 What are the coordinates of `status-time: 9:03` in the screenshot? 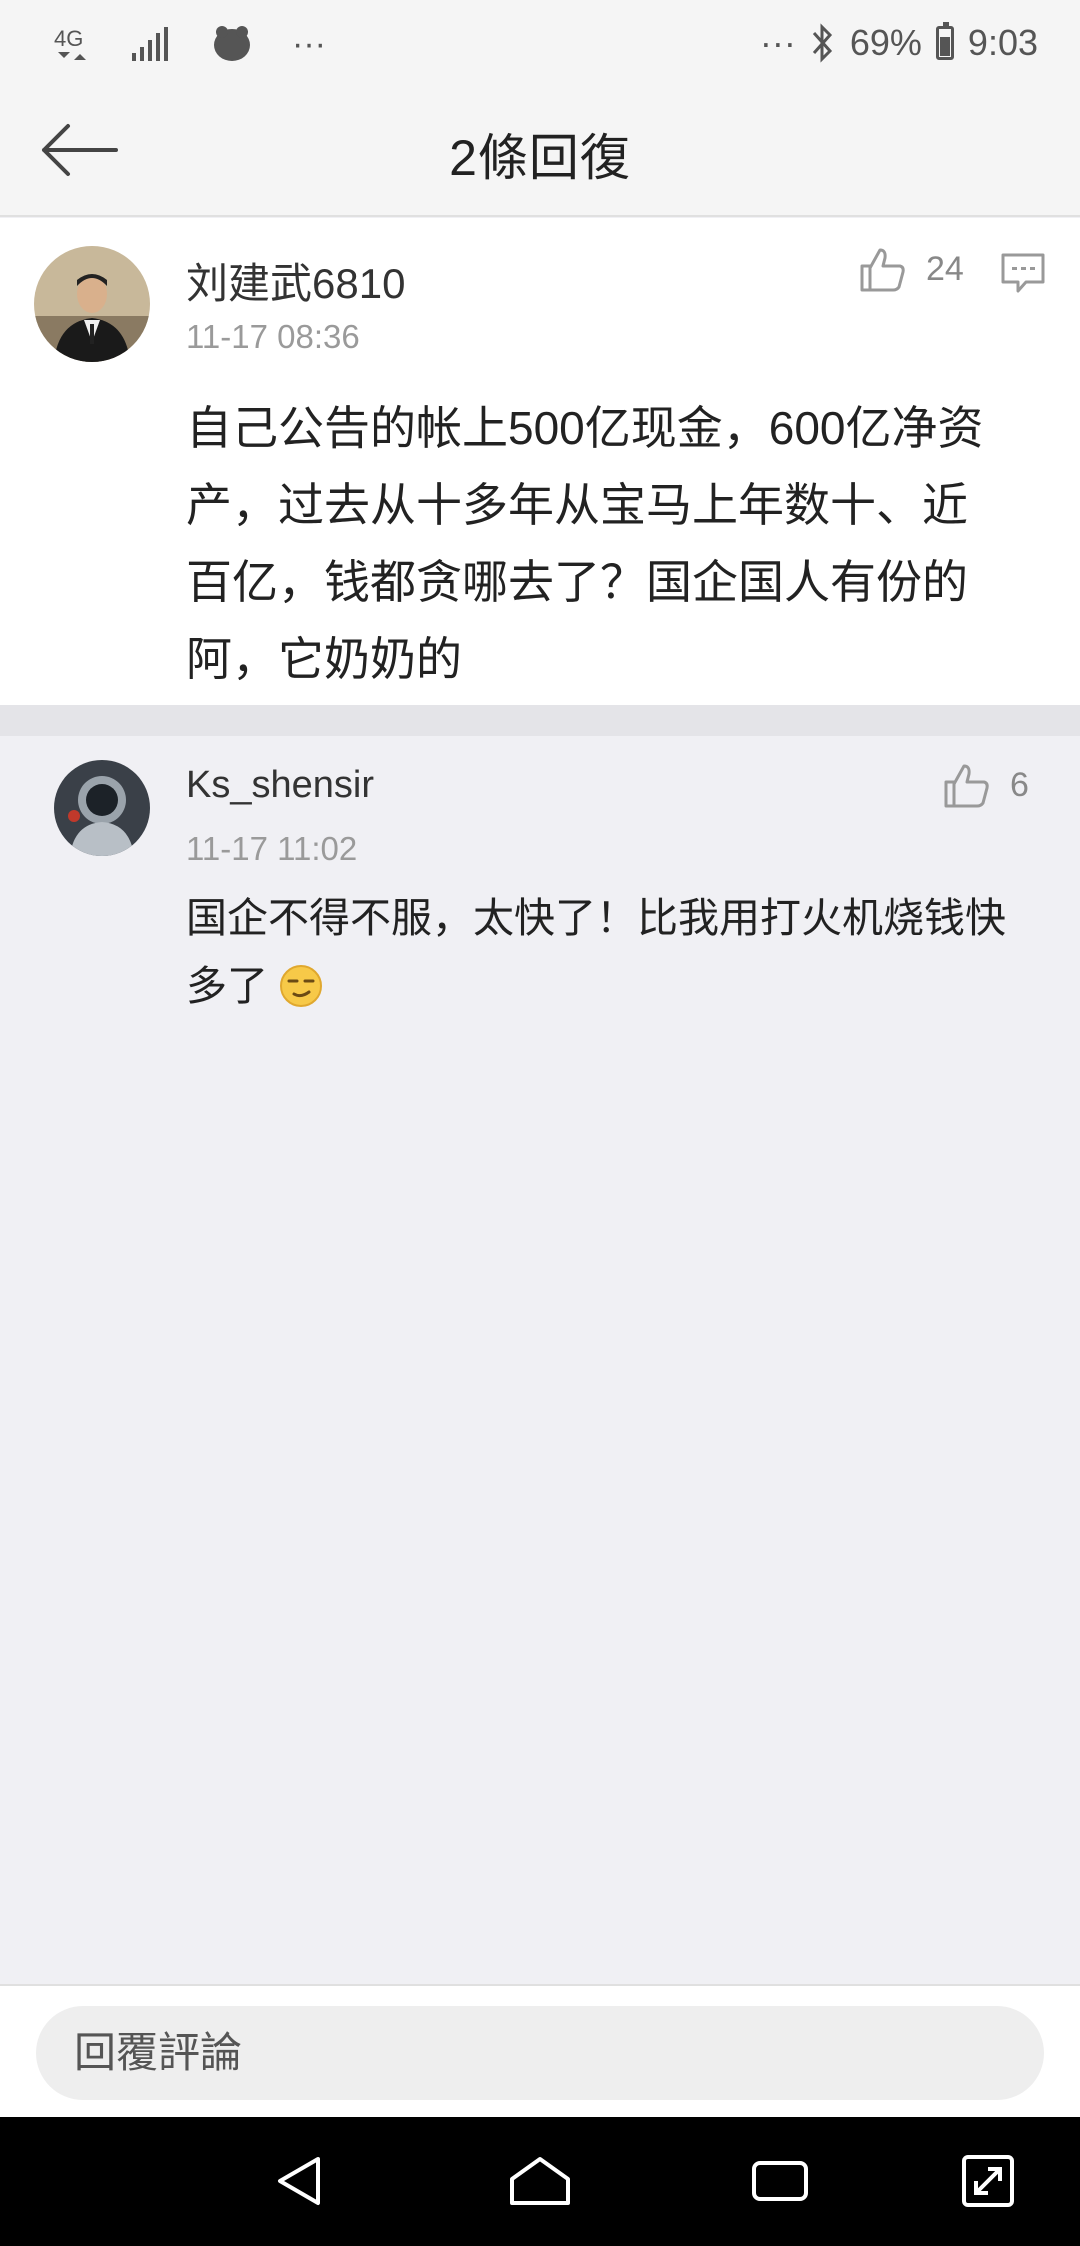 It's located at (1002, 42).